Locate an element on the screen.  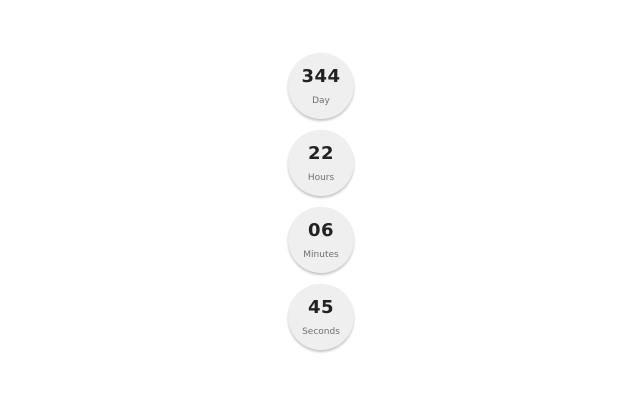
seconds-value: 45 is located at coordinates (321, 307).